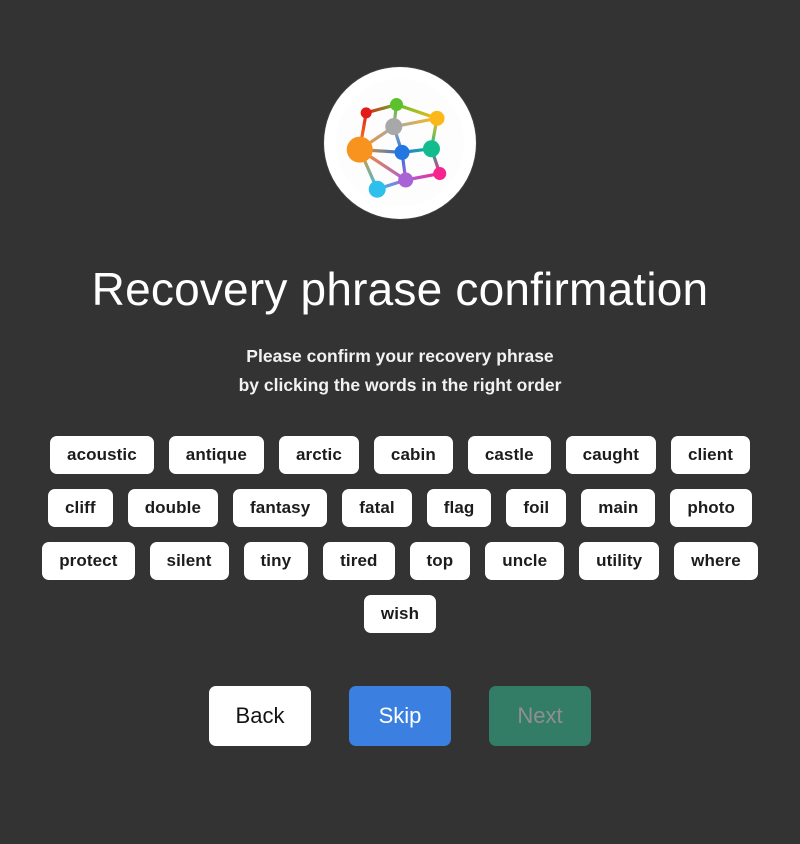  I want to click on word-chip-cabin: cabin, so click(413, 454).